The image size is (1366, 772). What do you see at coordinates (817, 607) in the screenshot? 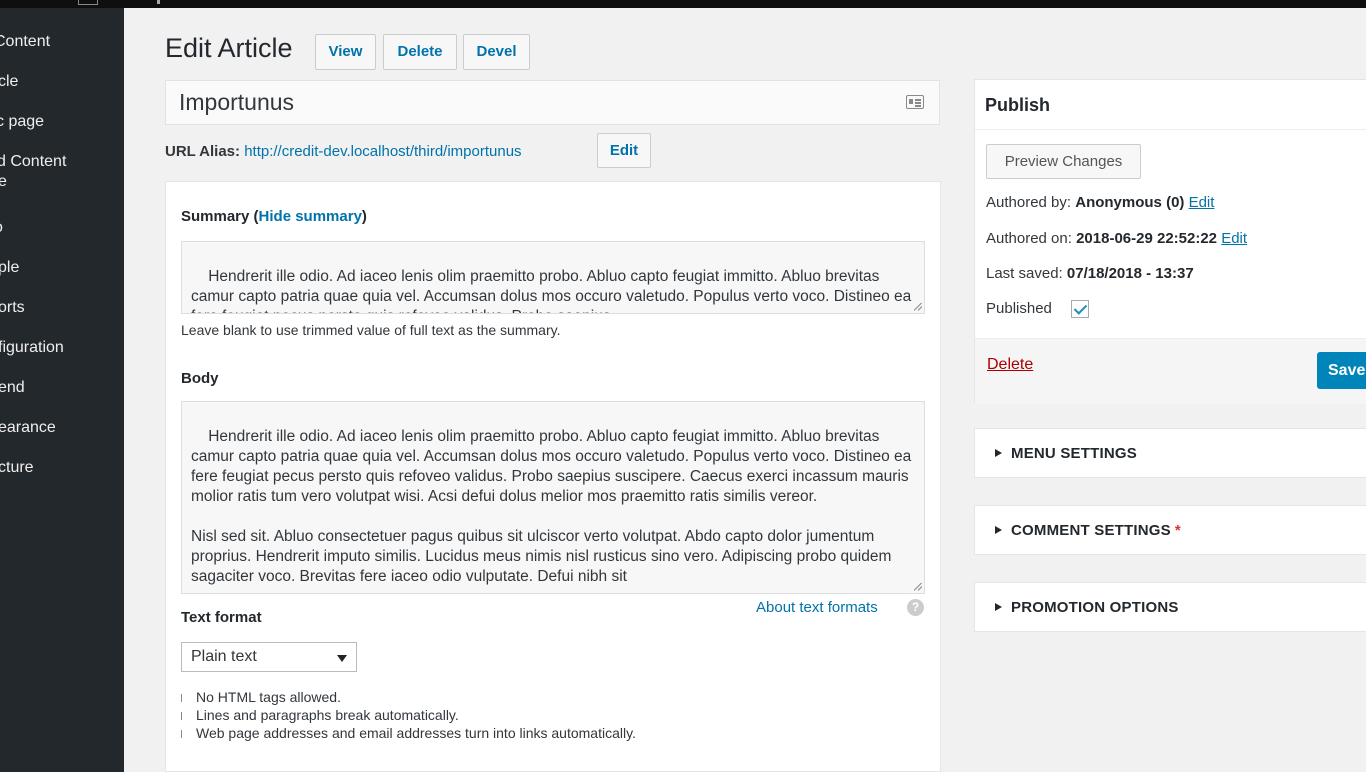
I see `about-text-formats-link: About text formats` at bounding box center [817, 607].